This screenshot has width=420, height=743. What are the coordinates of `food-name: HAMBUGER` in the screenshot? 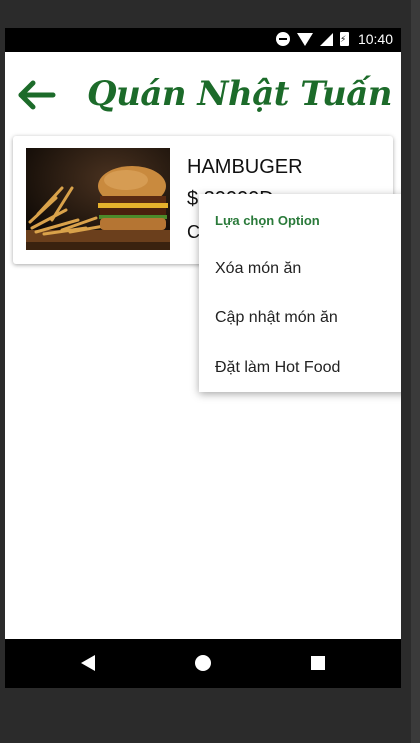 It's located at (245, 167).